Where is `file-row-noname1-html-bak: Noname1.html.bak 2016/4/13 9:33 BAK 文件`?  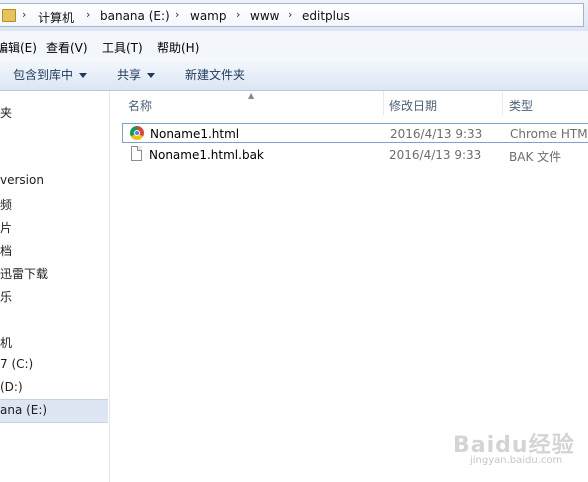 file-row-noname1-html-bak: Noname1.html.bak 2016/4/13 9:33 BAK 文件 is located at coordinates (355, 155).